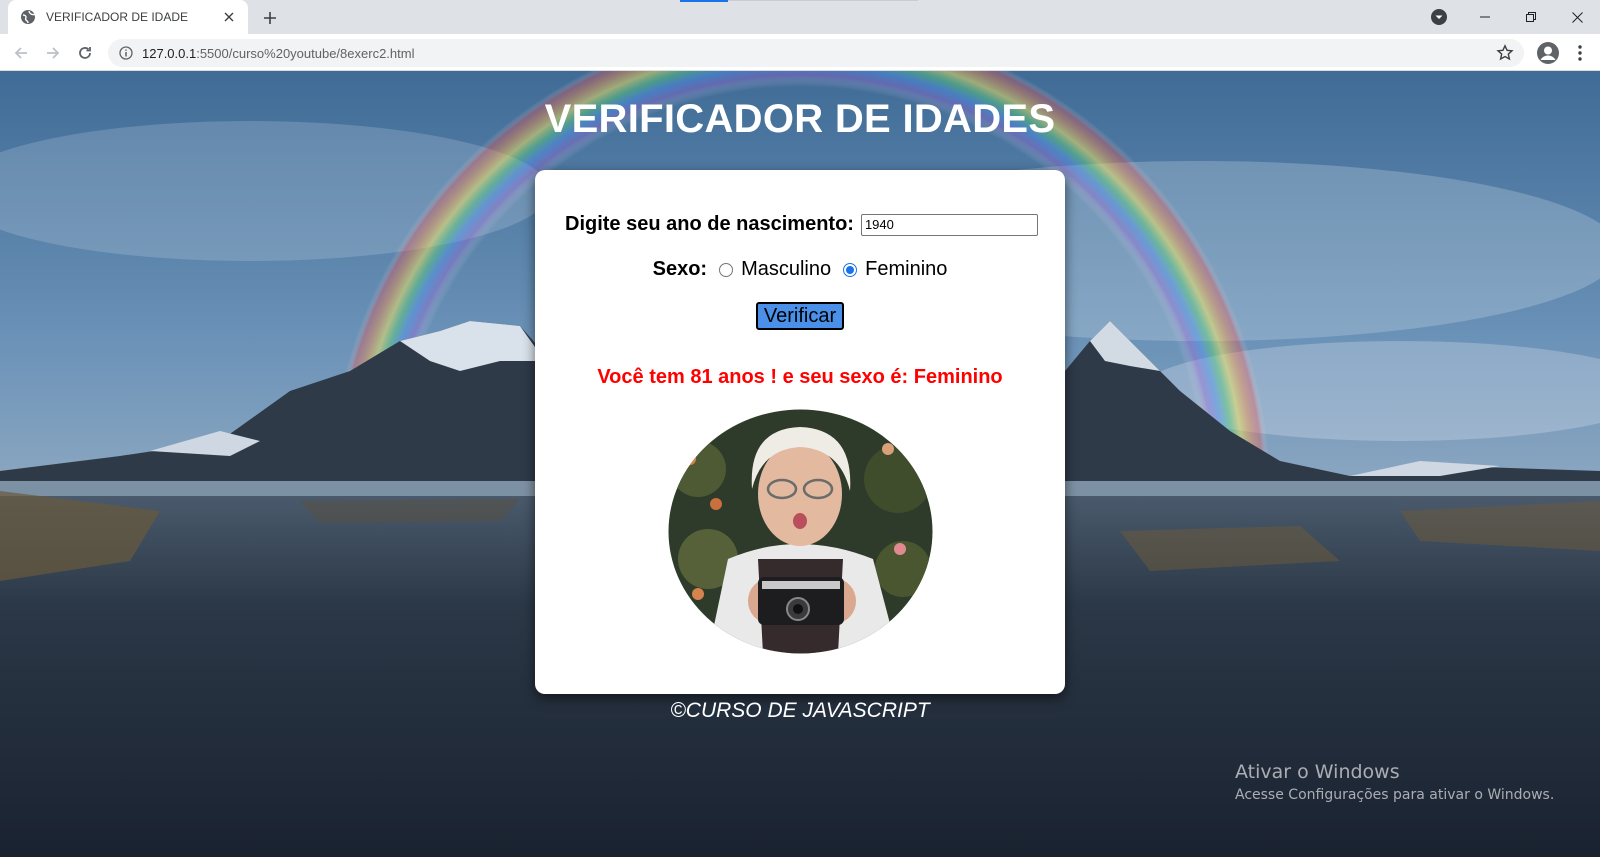  Describe the element at coordinates (850, 269) in the screenshot. I see `radio-feminino` at that location.